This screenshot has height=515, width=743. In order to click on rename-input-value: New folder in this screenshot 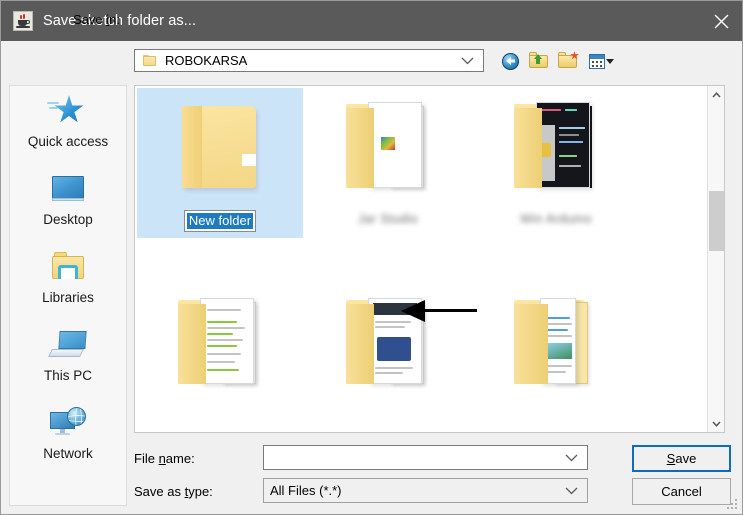, I will do `click(220, 221)`.